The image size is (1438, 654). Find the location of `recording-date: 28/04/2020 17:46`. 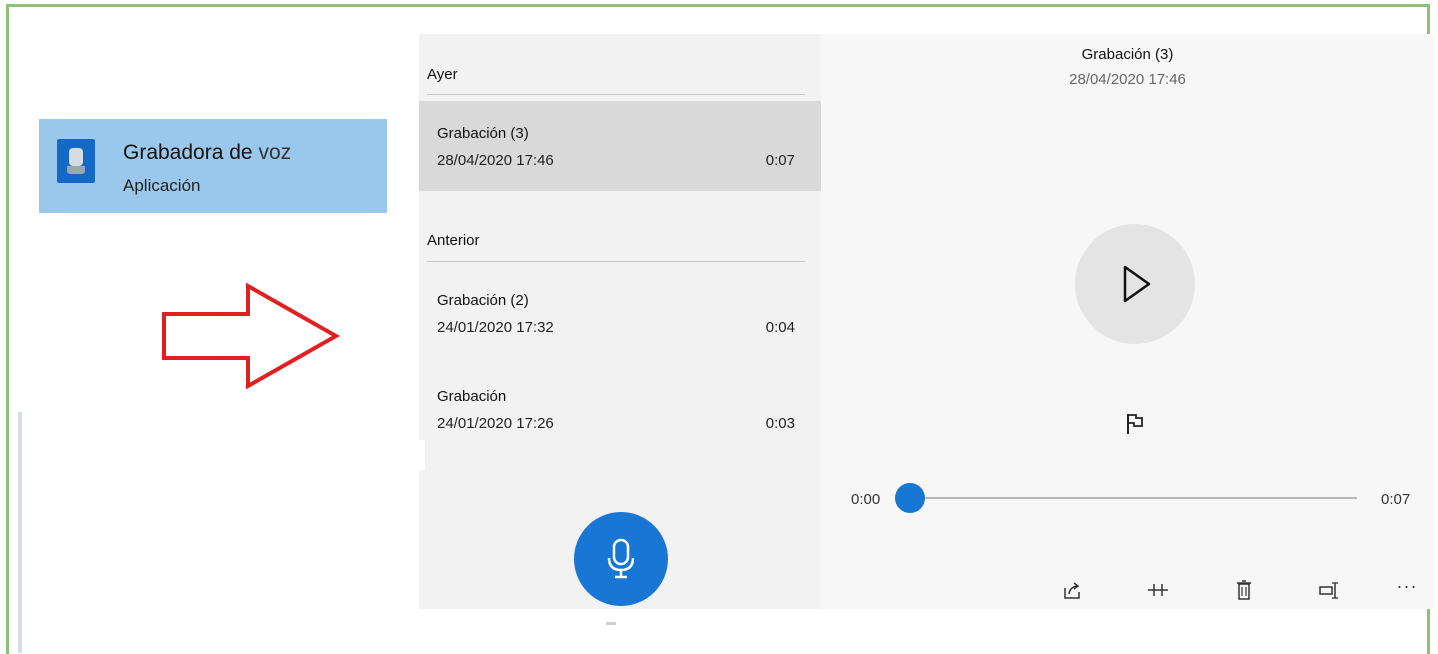

recording-date: 28/04/2020 17:46 is located at coordinates (495, 160).